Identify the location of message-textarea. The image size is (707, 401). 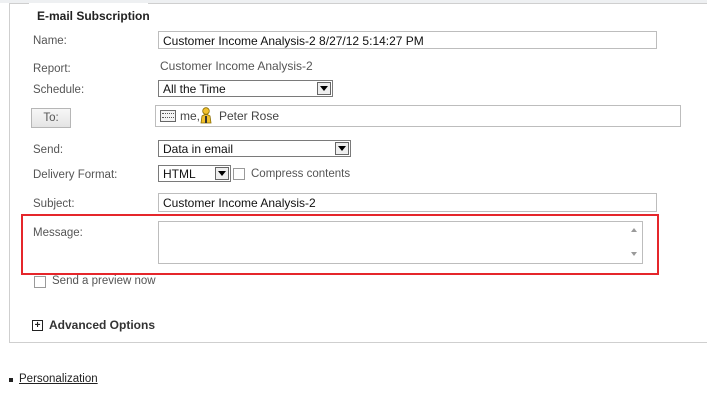
(400, 242).